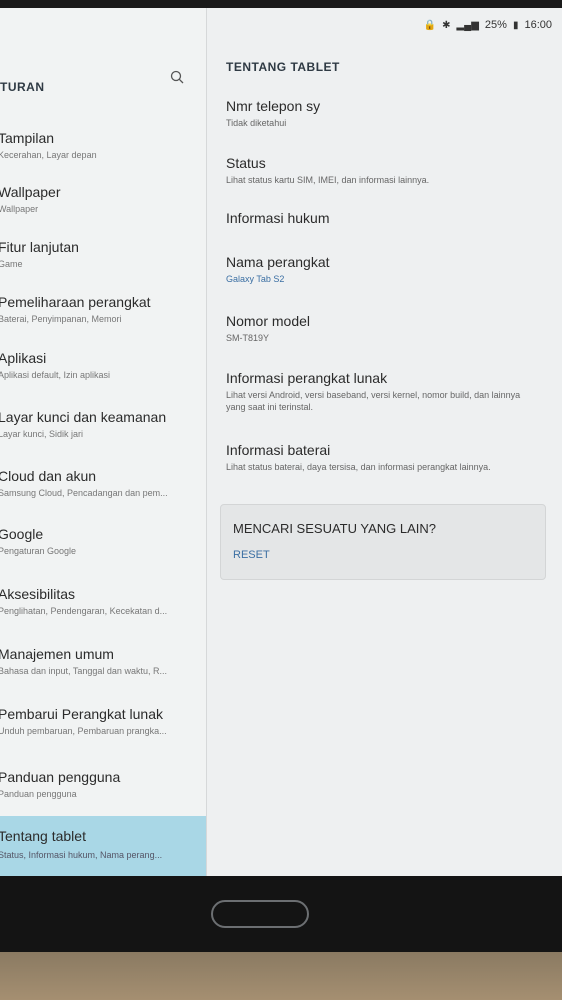 This screenshot has height=1000, width=562. What do you see at coordinates (57, 654) in the screenshot?
I see `menu-item-title: Manajemen umum` at bounding box center [57, 654].